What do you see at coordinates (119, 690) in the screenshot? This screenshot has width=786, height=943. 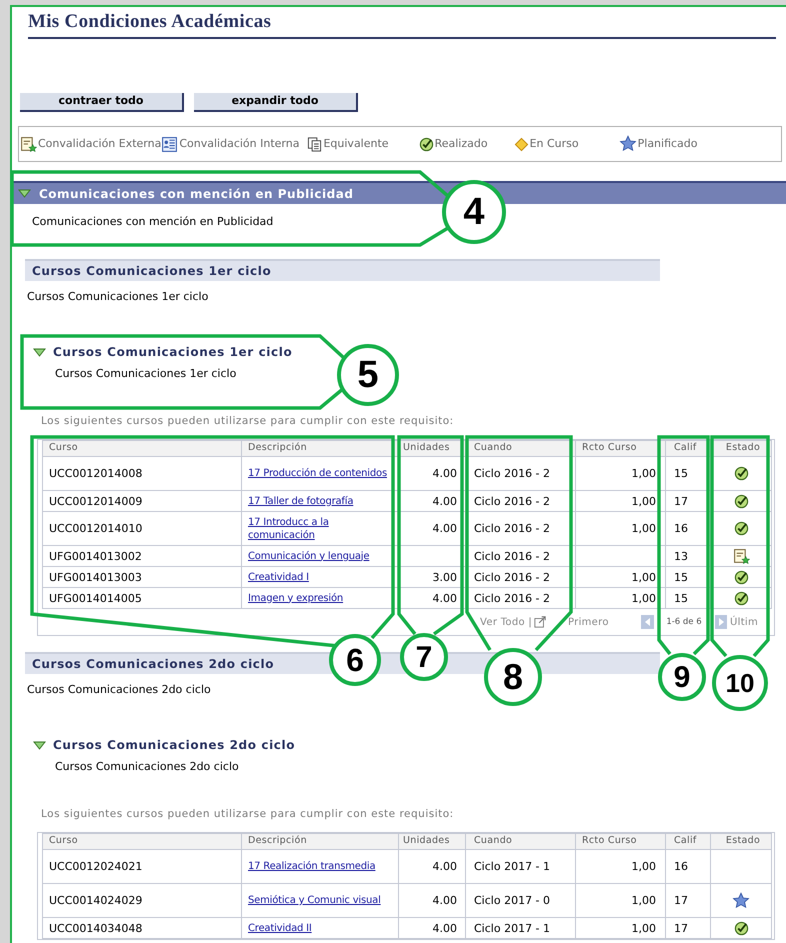 I see `group-description: Cursos Comunicaciones 2do ciclo` at bounding box center [119, 690].